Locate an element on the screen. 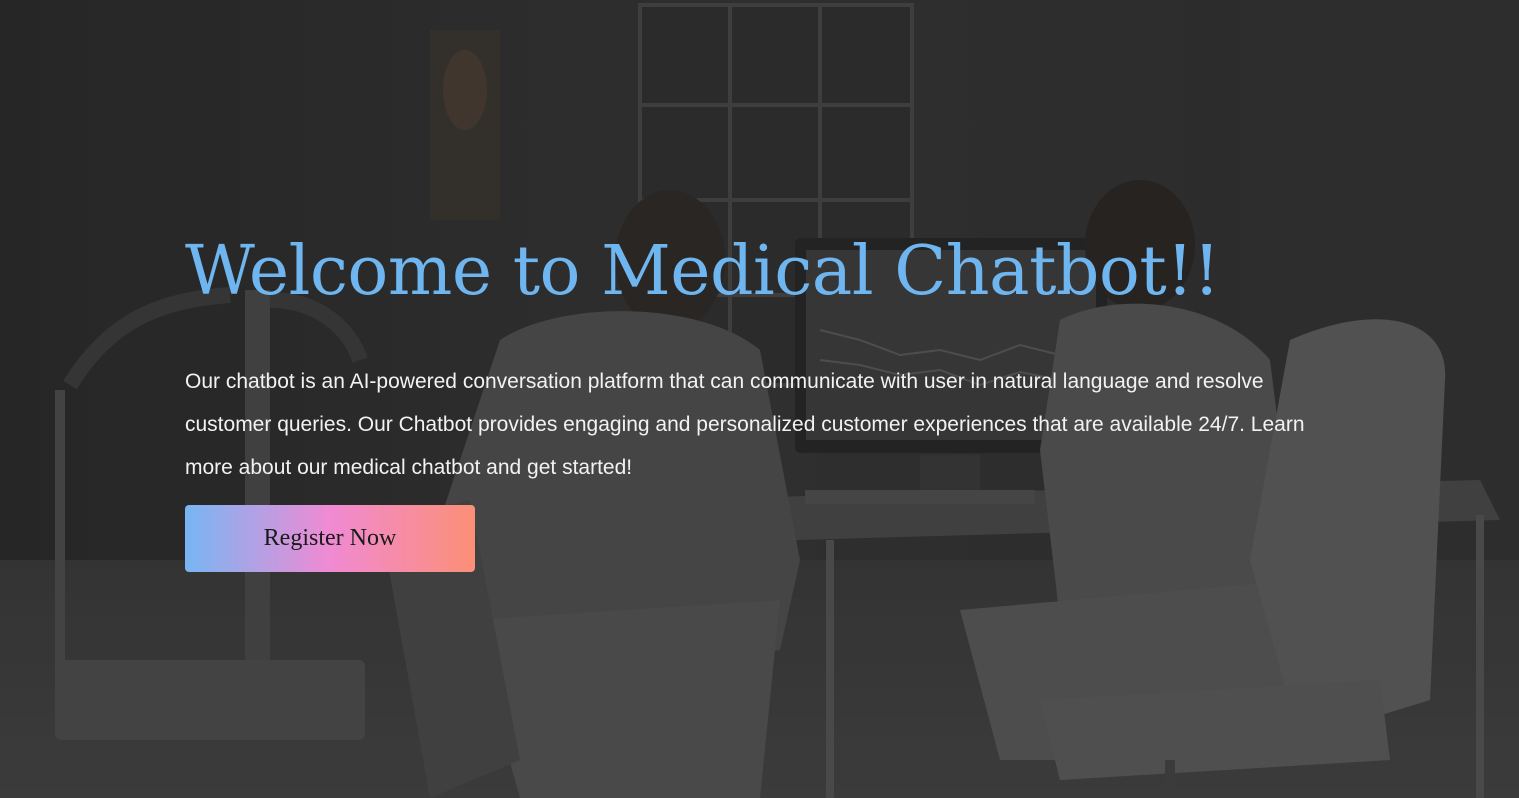 The width and height of the screenshot is (1519, 798). page-title: Welcome to Medical Chatbot!! is located at coordinates (702, 271).